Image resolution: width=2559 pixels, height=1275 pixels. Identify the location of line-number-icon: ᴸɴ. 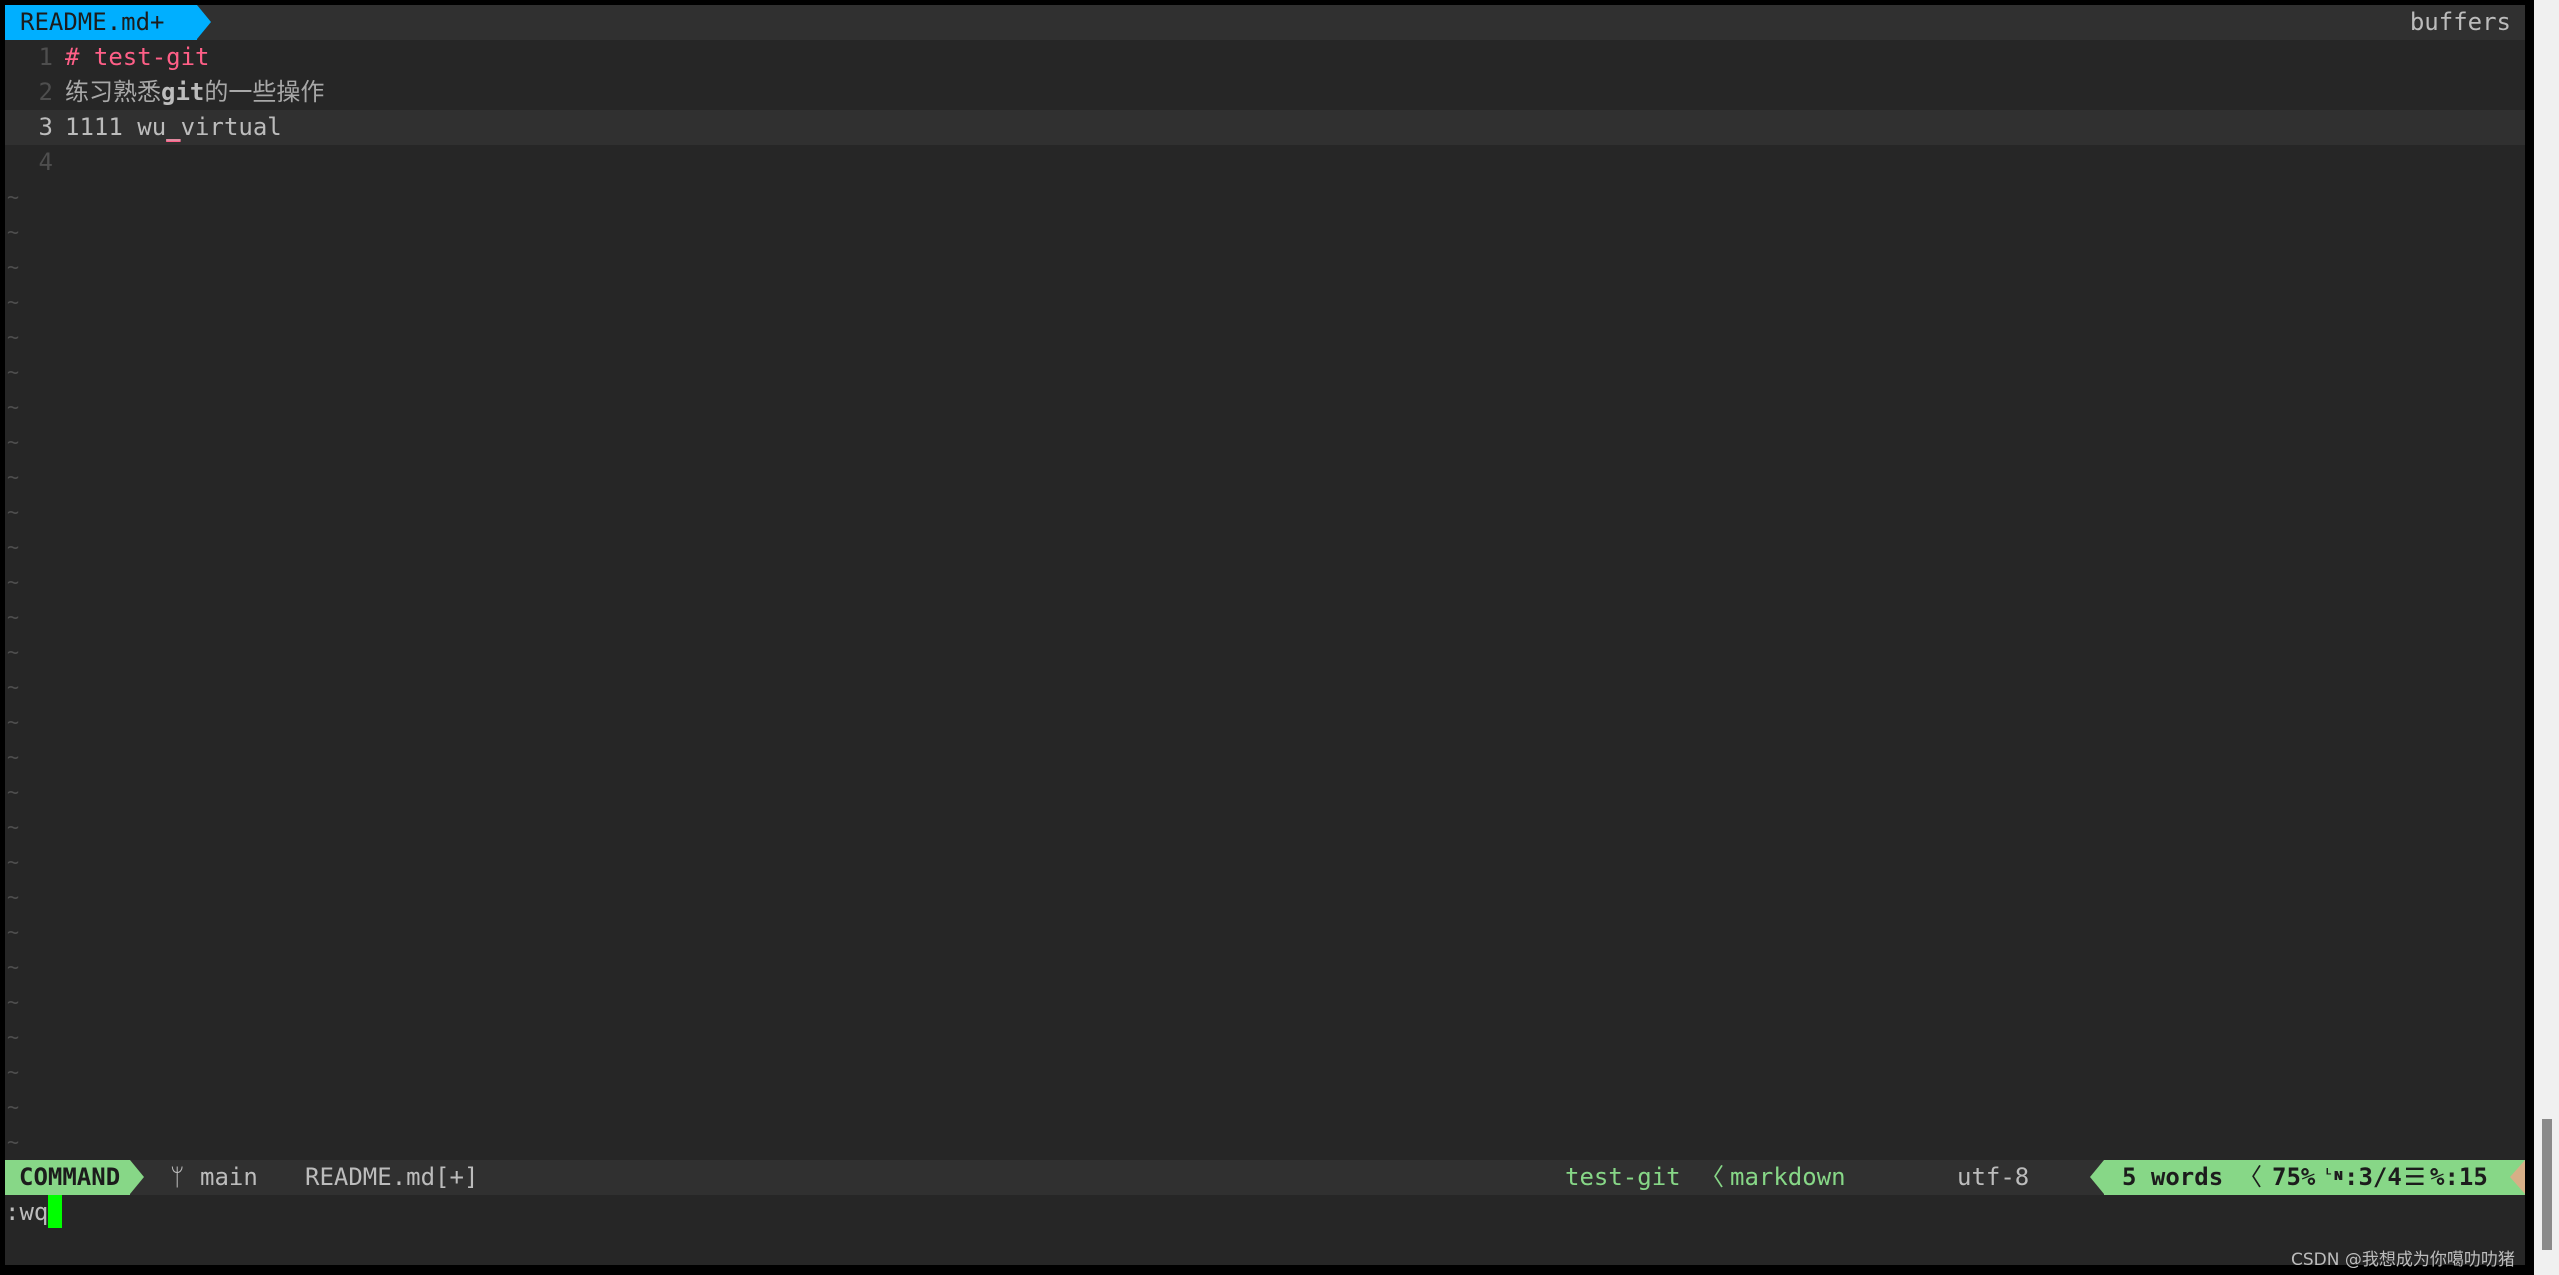
(2334, 1174).